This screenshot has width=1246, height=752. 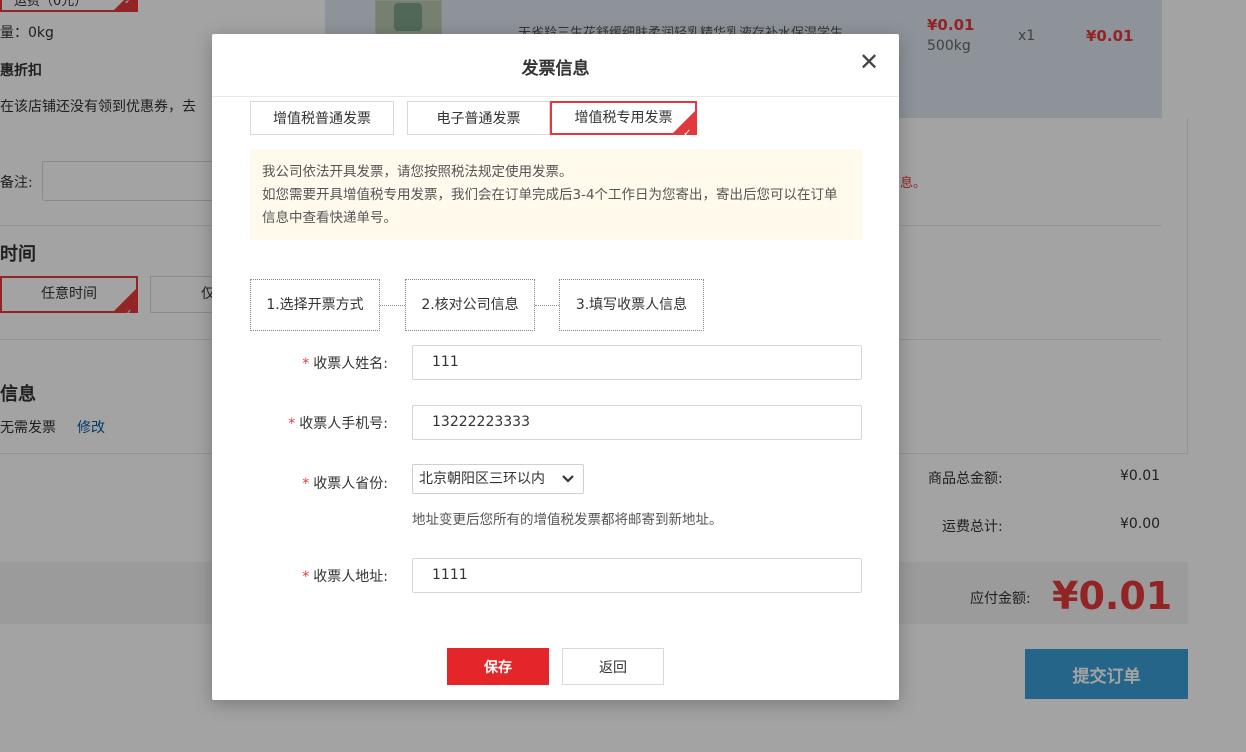 I want to click on save-button: 保存, so click(x=498, y=666).